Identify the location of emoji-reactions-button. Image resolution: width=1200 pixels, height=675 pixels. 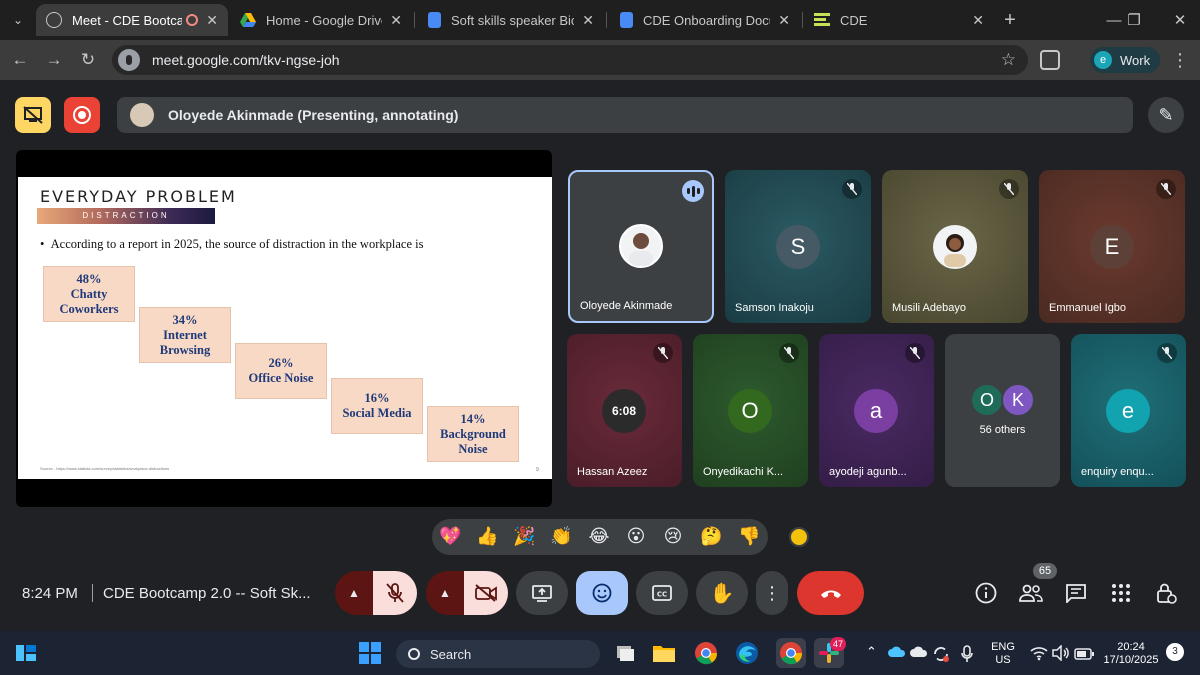
(602, 593).